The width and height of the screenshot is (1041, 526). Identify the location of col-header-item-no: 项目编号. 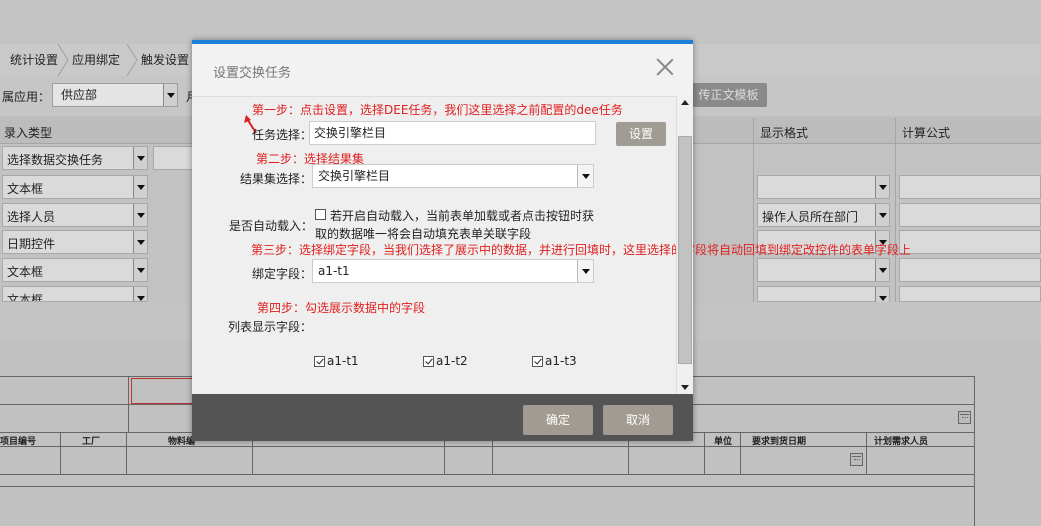
(18, 442).